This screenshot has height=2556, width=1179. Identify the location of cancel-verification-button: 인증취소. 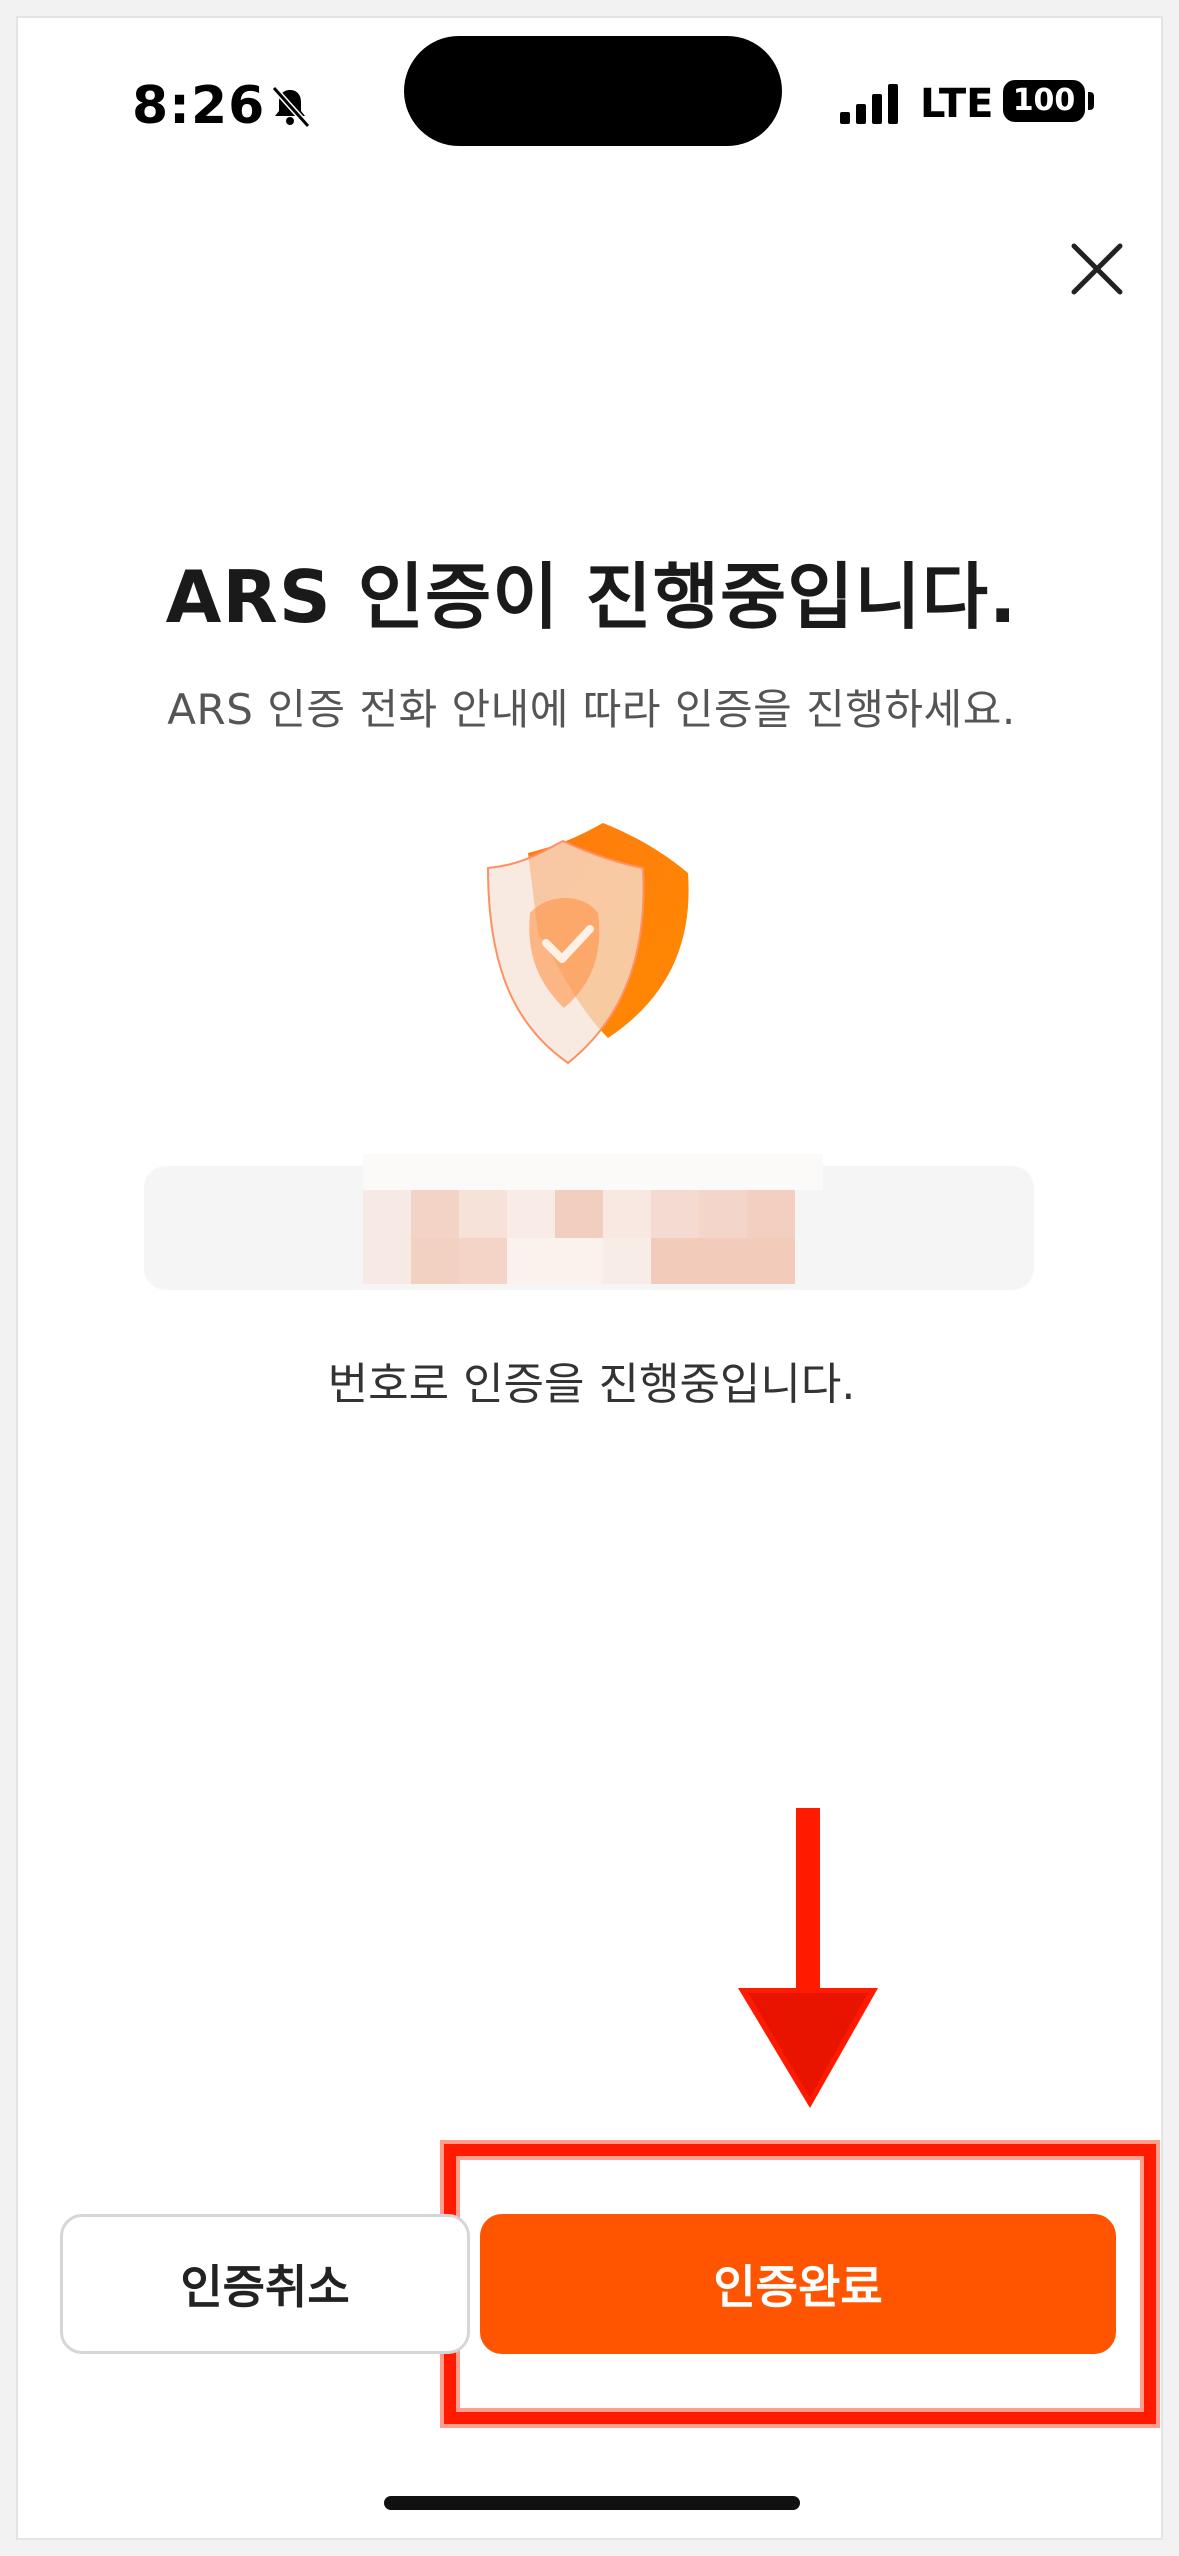
(265, 2284).